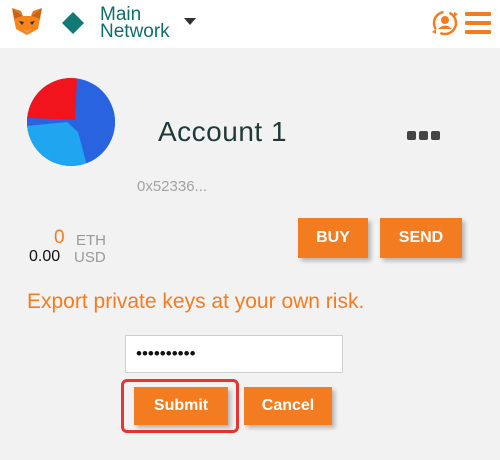  Describe the element at coordinates (223, 131) in the screenshot. I see `account-name: Account 1` at that location.